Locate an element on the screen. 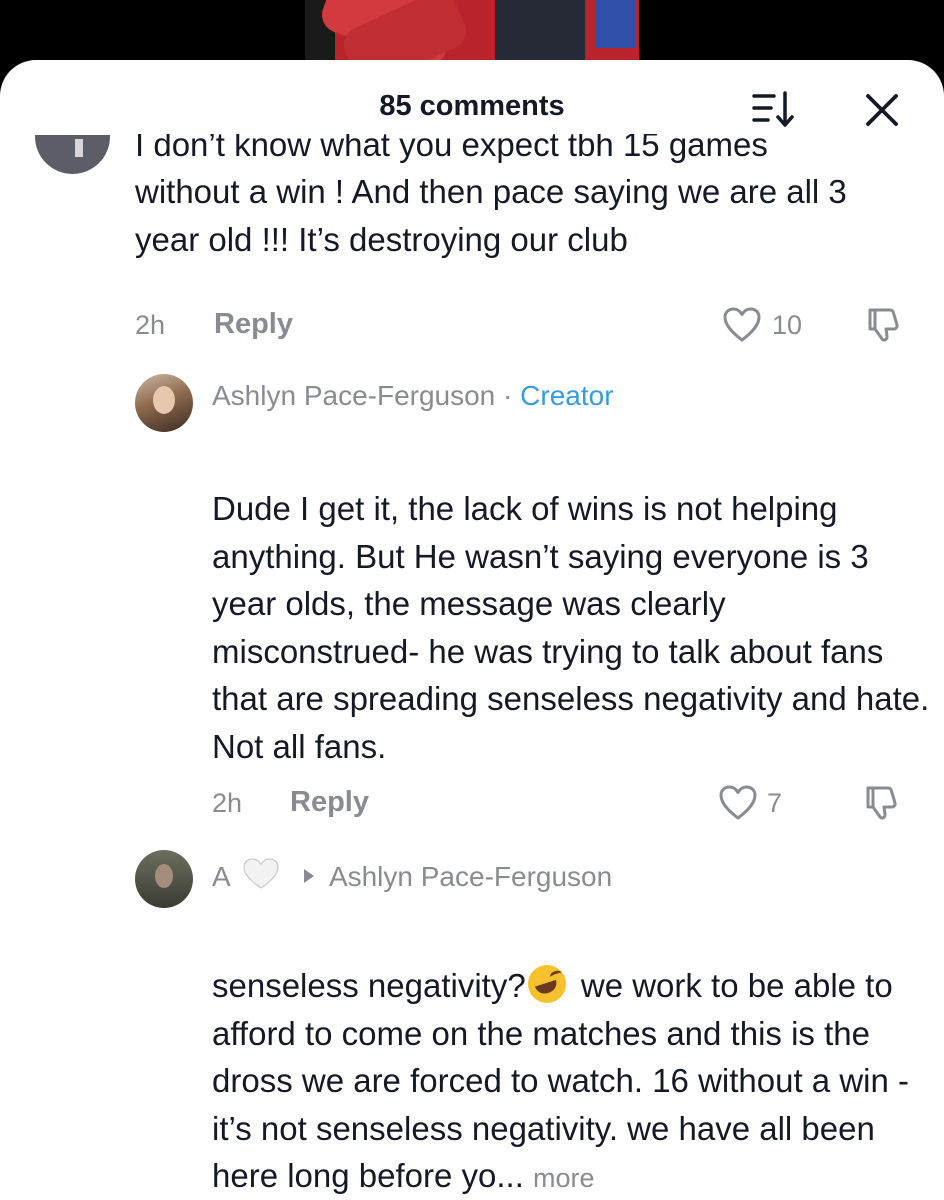 The height and width of the screenshot is (1200, 944). rofl-emoji-icon is located at coordinates (546, 984).